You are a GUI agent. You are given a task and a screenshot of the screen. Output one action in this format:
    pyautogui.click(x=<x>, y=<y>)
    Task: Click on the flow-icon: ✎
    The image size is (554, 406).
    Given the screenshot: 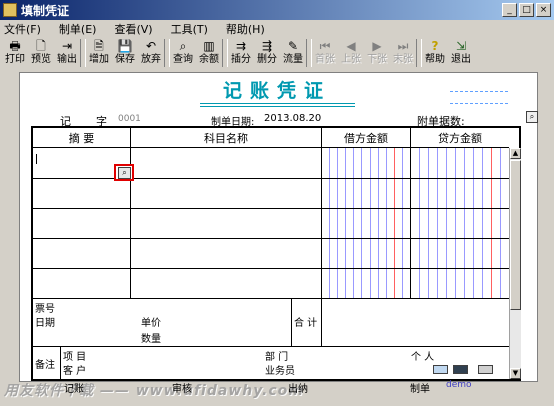 What is the action you would take?
    pyautogui.click(x=293, y=46)
    